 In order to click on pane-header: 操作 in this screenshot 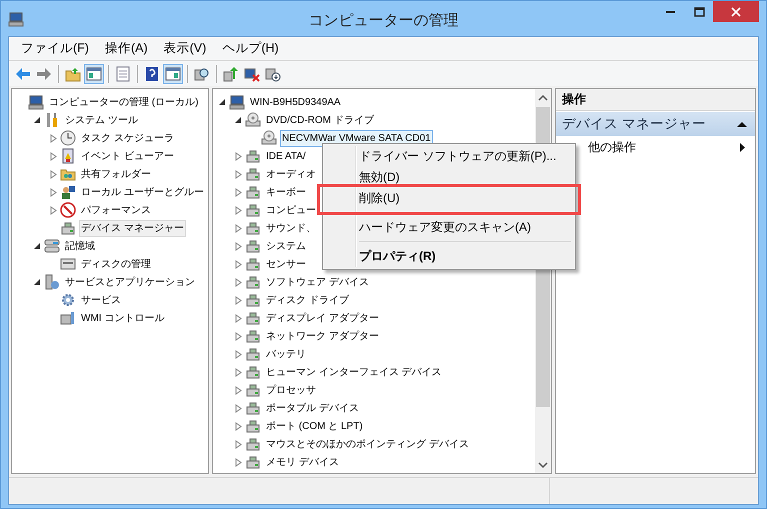, I will do `click(655, 100)`.